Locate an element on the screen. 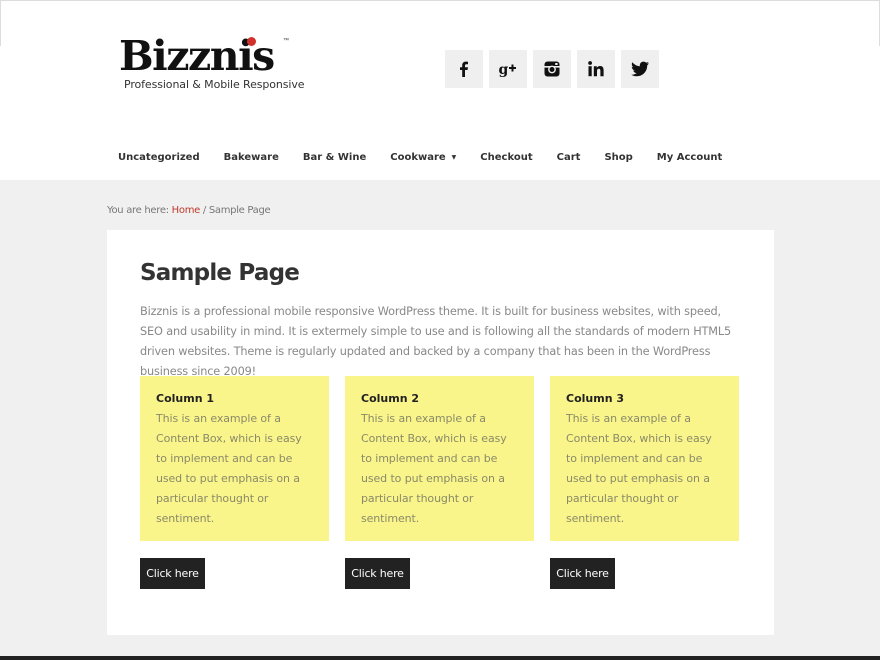  page-title: Sample Page is located at coordinates (220, 273).